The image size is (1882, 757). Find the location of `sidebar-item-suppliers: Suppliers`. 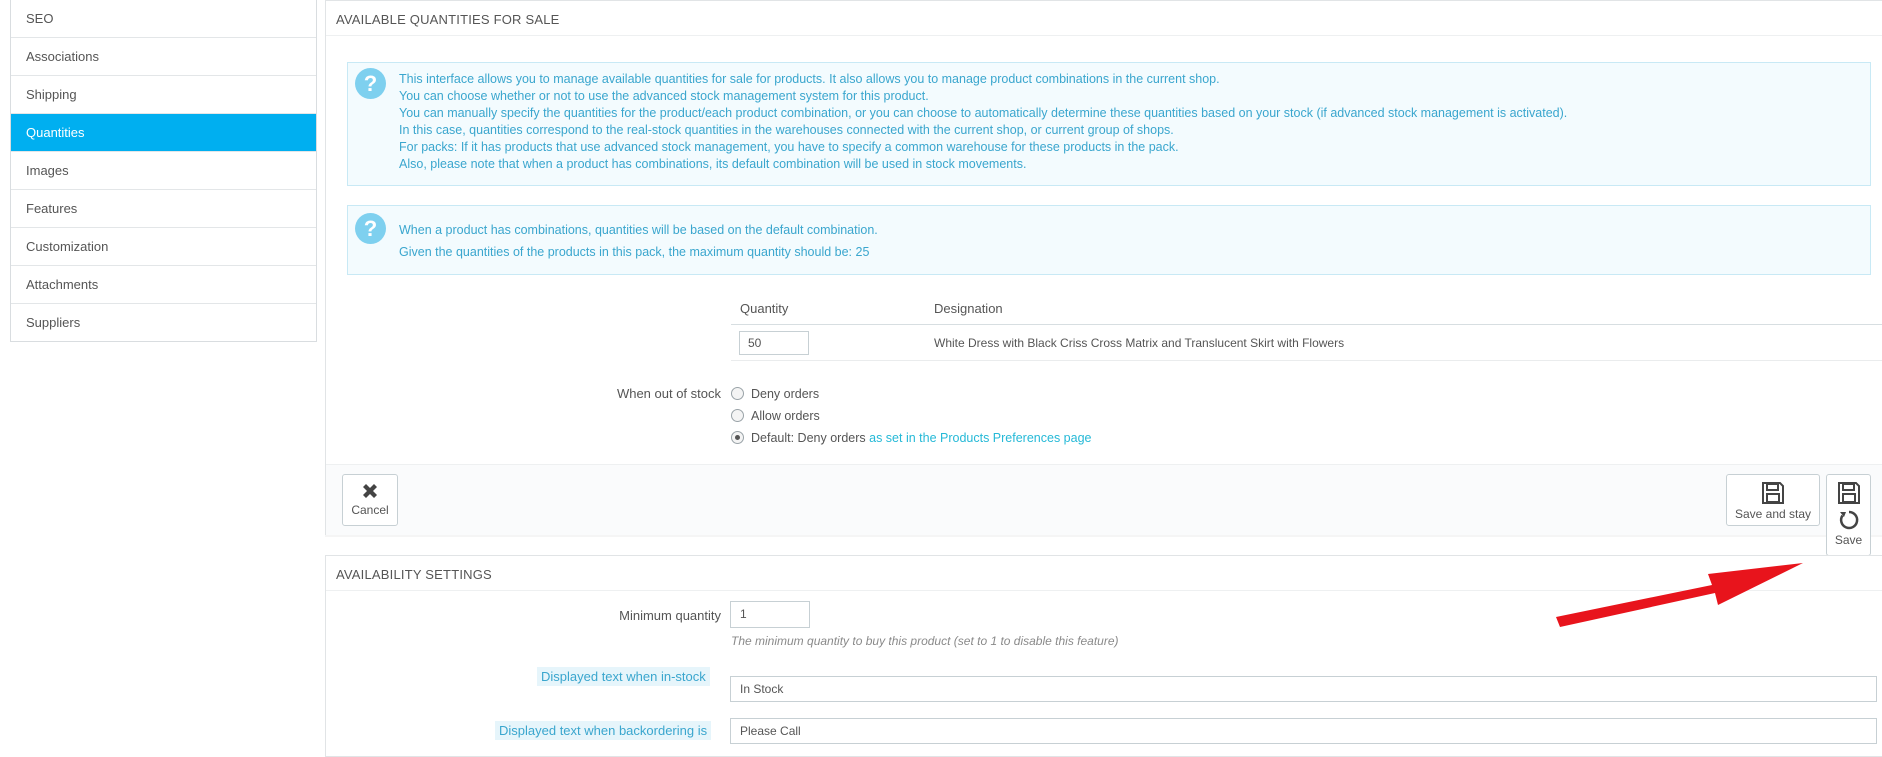

sidebar-item-suppliers: Suppliers is located at coordinates (163, 322).